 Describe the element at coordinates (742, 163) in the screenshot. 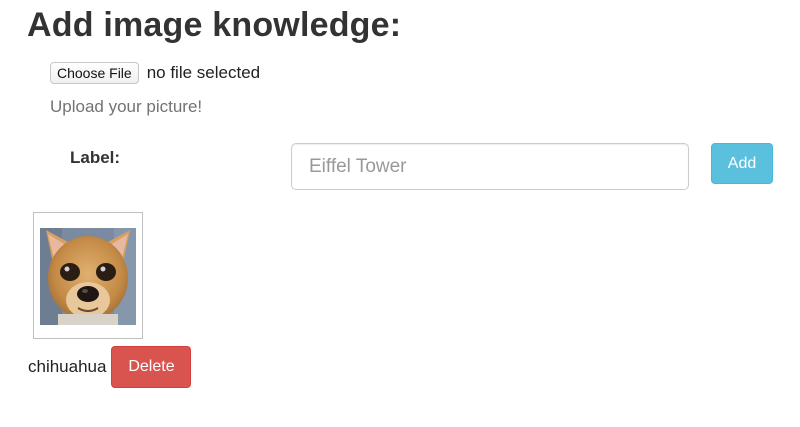

I see `add-button: Add` at that location.